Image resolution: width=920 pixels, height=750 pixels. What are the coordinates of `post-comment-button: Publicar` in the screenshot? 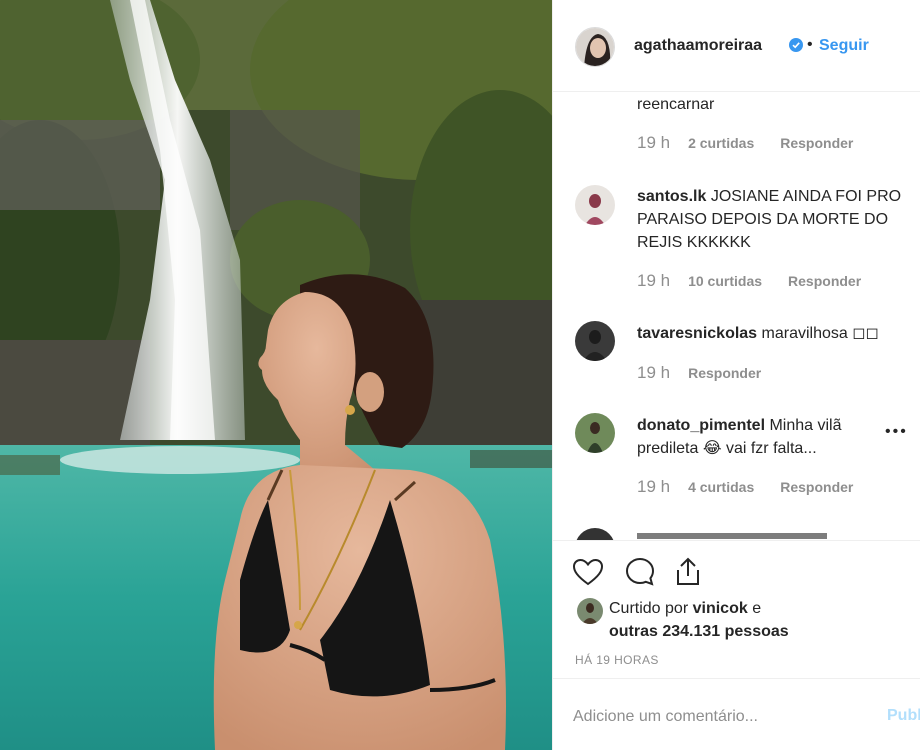 It's located at (903, 716).